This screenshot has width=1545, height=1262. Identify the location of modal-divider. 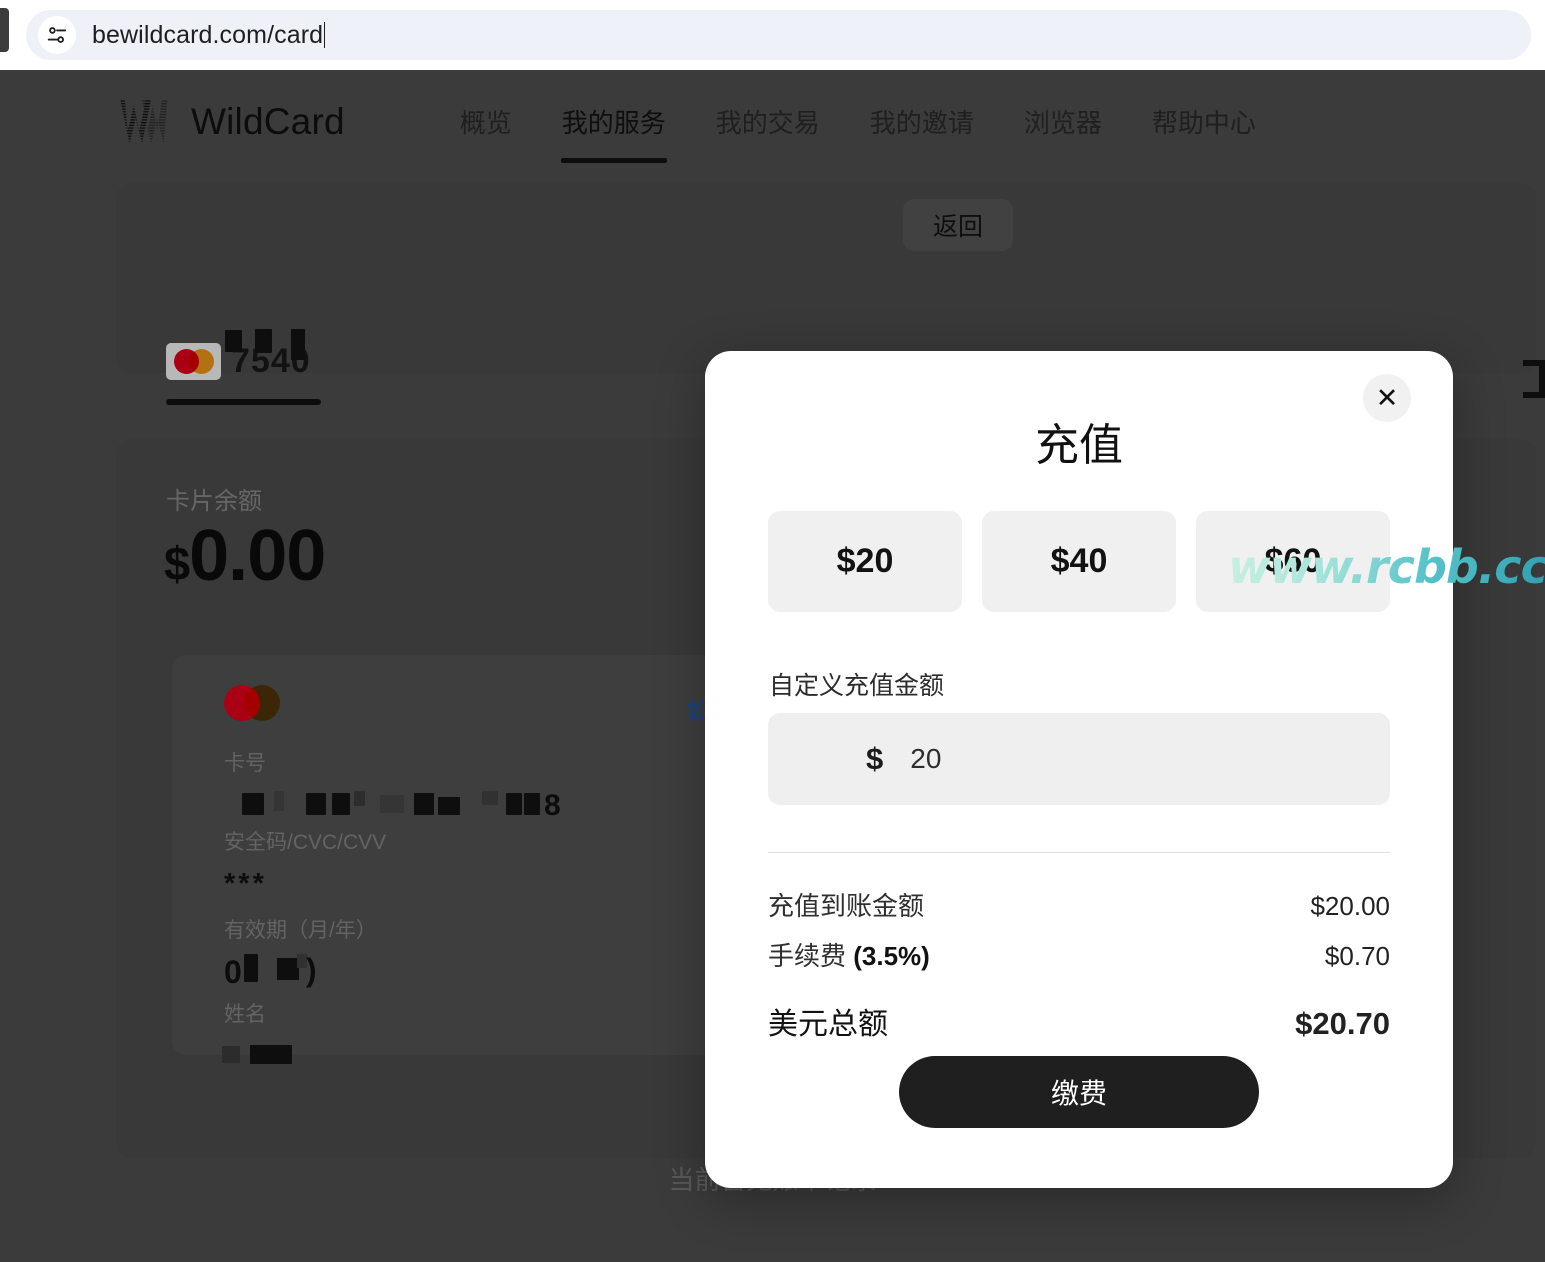
(1079, 852).